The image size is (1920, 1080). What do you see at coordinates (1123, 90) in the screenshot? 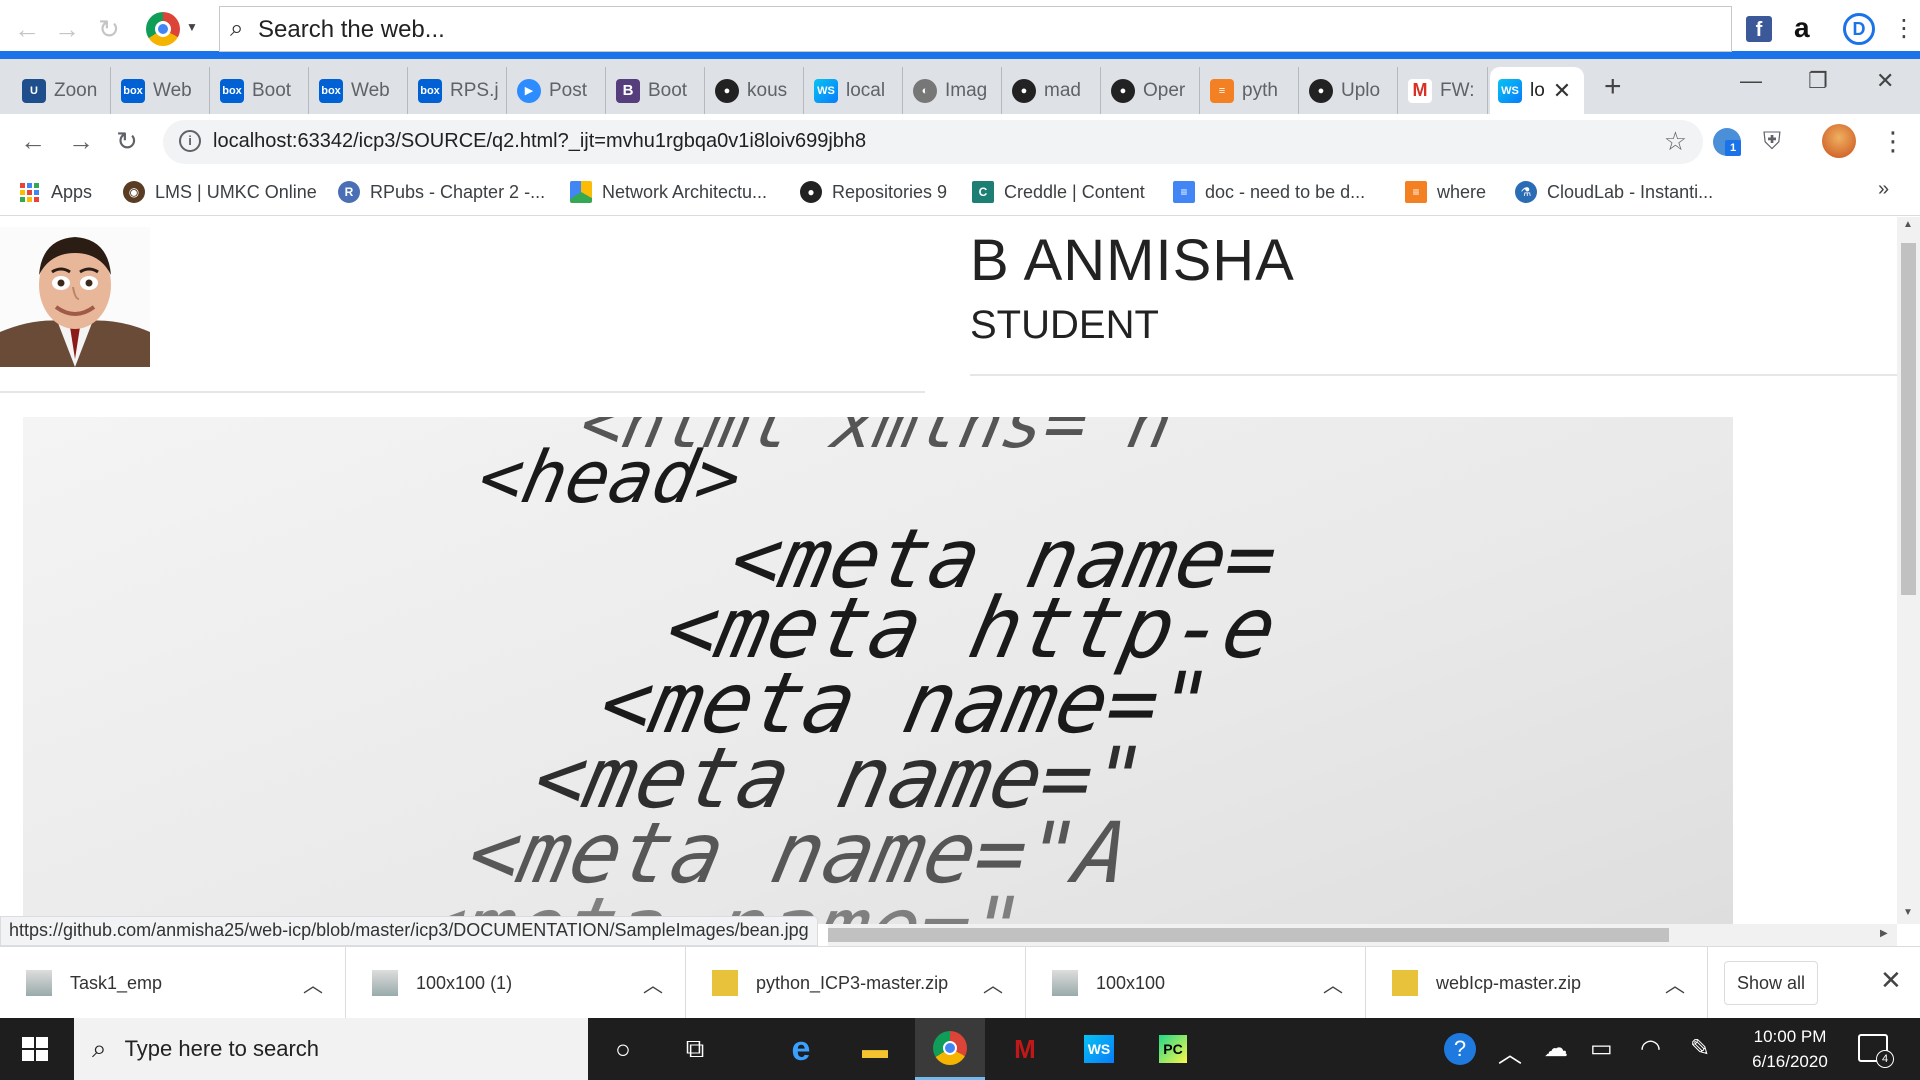
I see `github-icon: ●` at bounding box center [1123, 90].